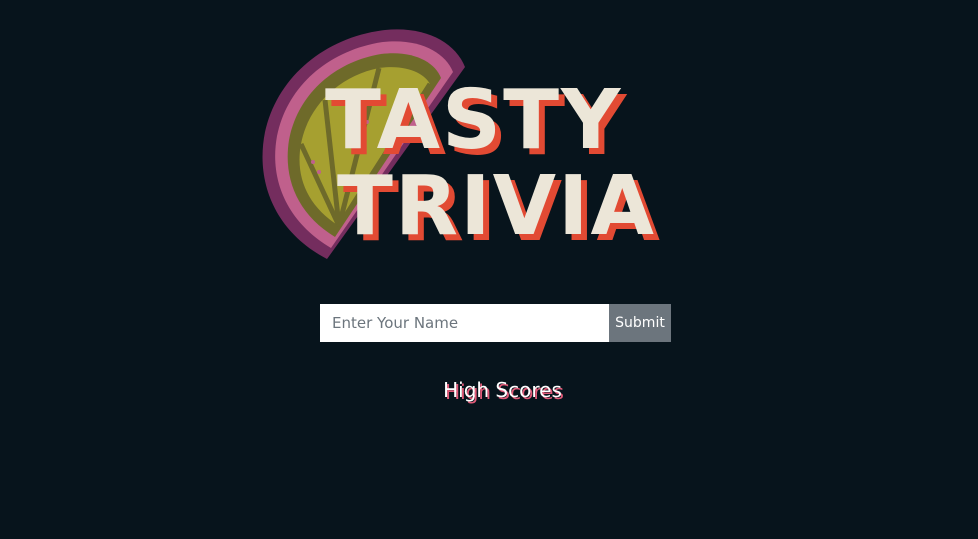 The width and height of the screenshot is (978, 539). What do you see at coordinates (489, 390) in the screenshot?
I see `high-scores-link: High Scores` at bounding box center [489, 390].